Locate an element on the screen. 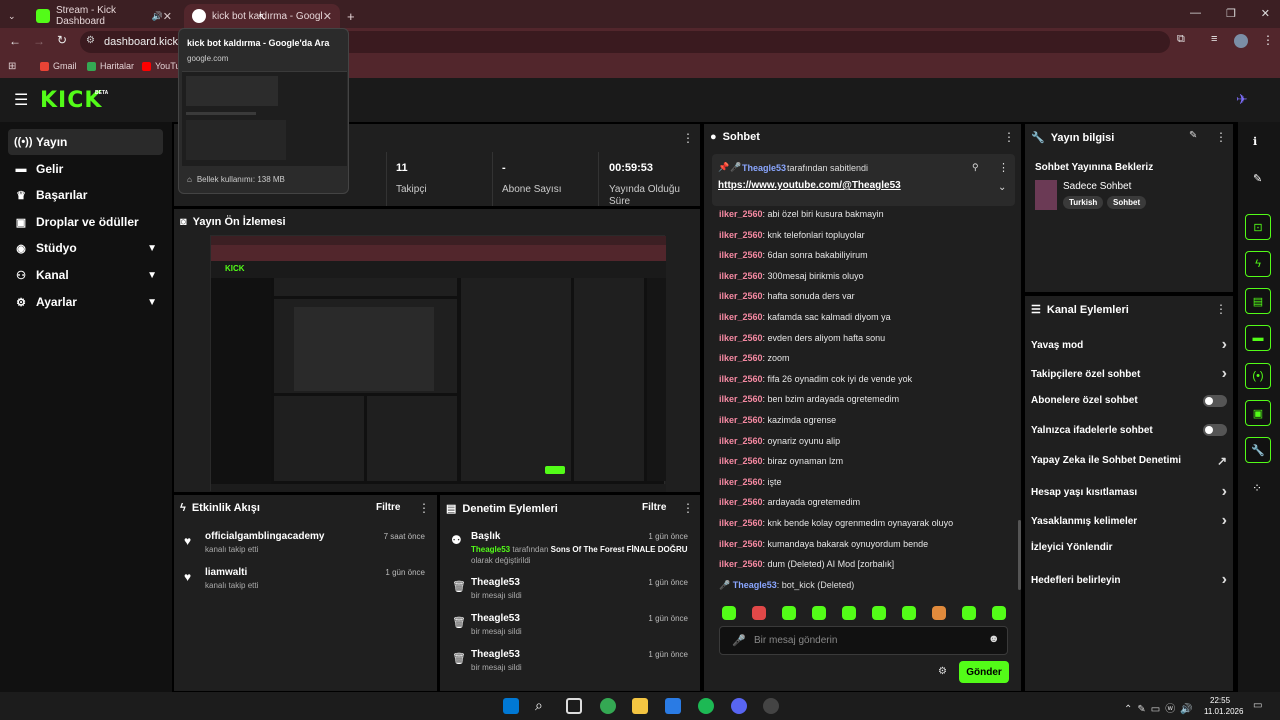 The width and height of the screenshot is (1280, 720). sidebar-item-yayin: ((•)) Yayın is located at coordinates (85, 142).